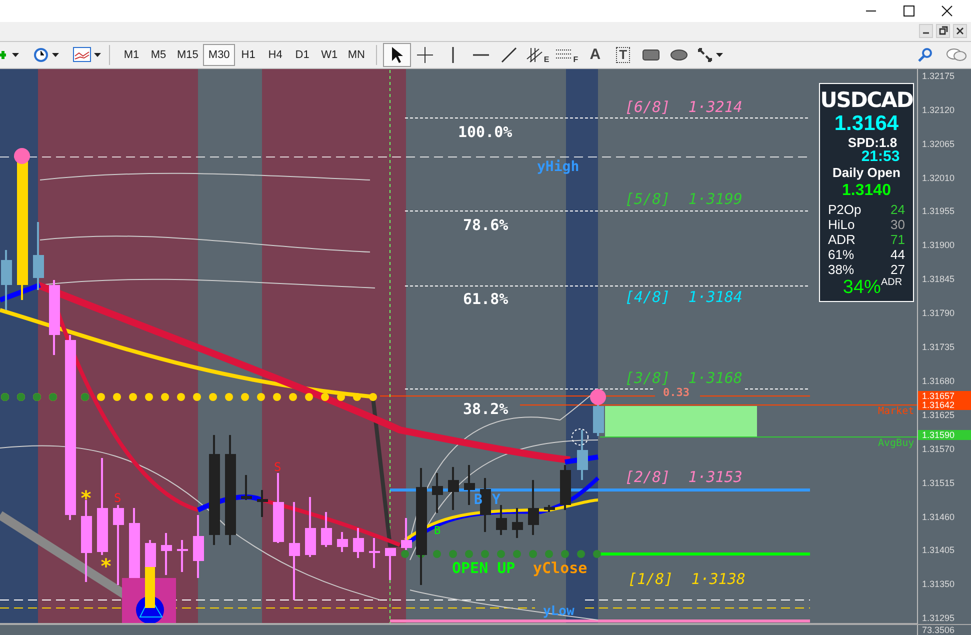  I want to click on fibonacci-level-label: 38.2%, so click(485, 409).